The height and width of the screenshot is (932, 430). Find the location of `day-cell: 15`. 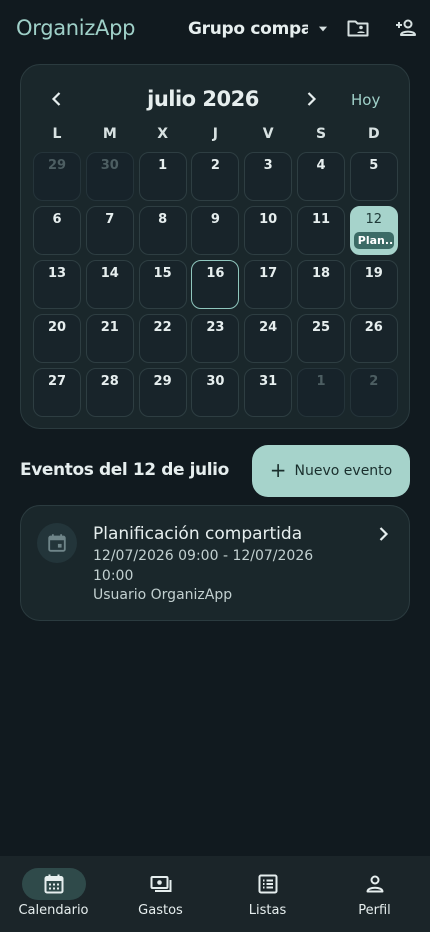

day-cell: 15 is located at coordinates (162, 284).